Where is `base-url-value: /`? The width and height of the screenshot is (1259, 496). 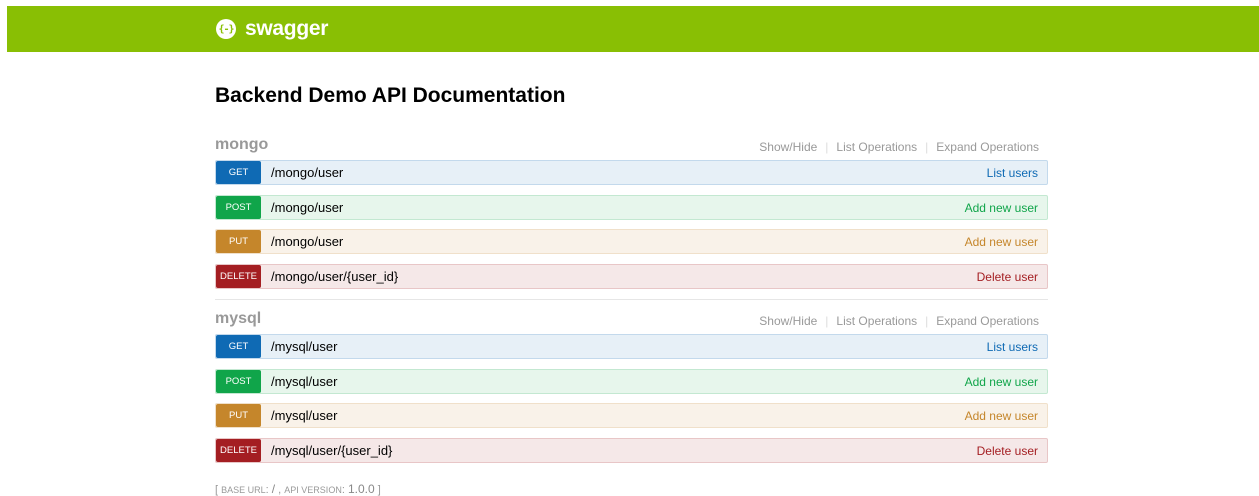 base-url-value: / is located at coordinates (273, 489).